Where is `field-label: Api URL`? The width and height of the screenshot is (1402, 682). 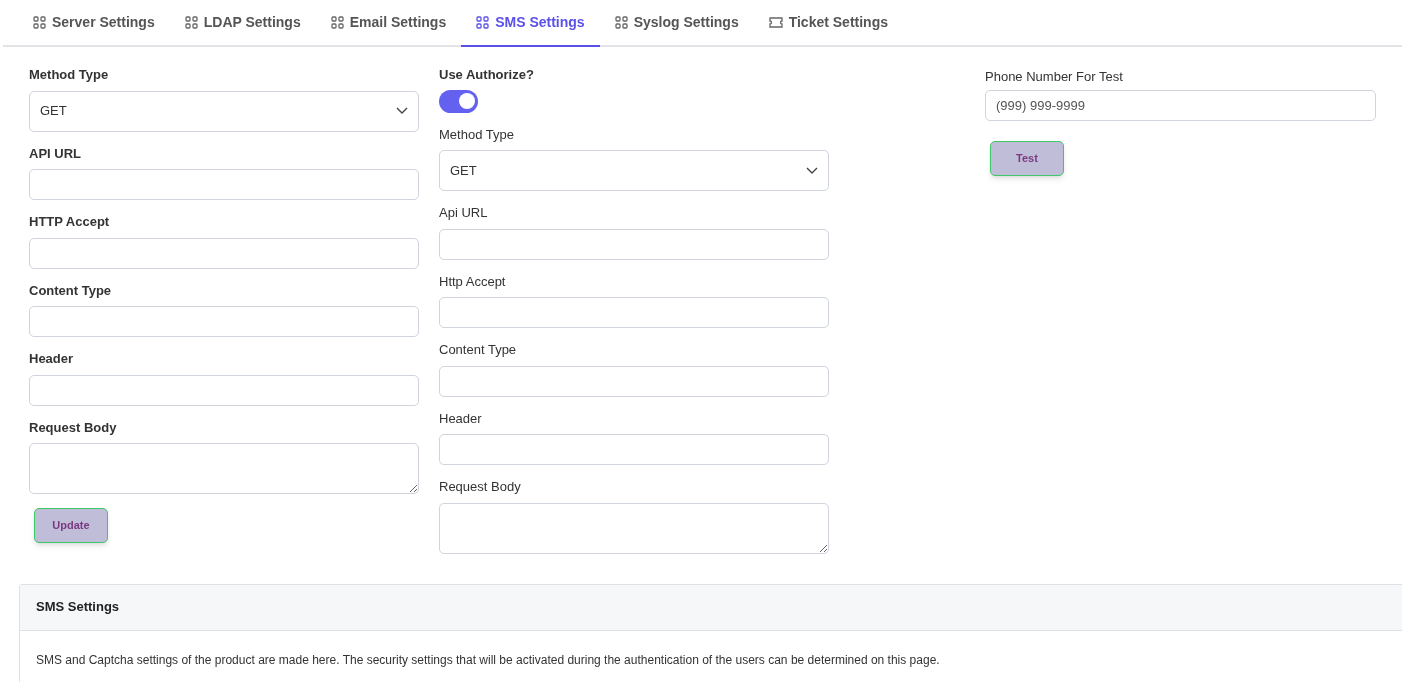 field-label: Api URL is located at coordinates (464, 213).